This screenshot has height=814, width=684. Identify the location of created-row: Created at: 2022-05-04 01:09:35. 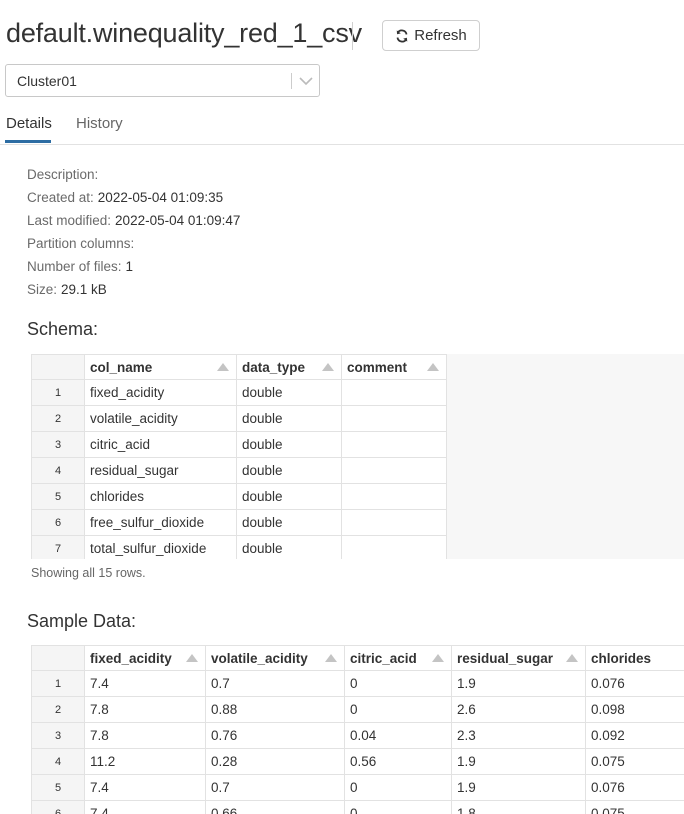
(133, 200).